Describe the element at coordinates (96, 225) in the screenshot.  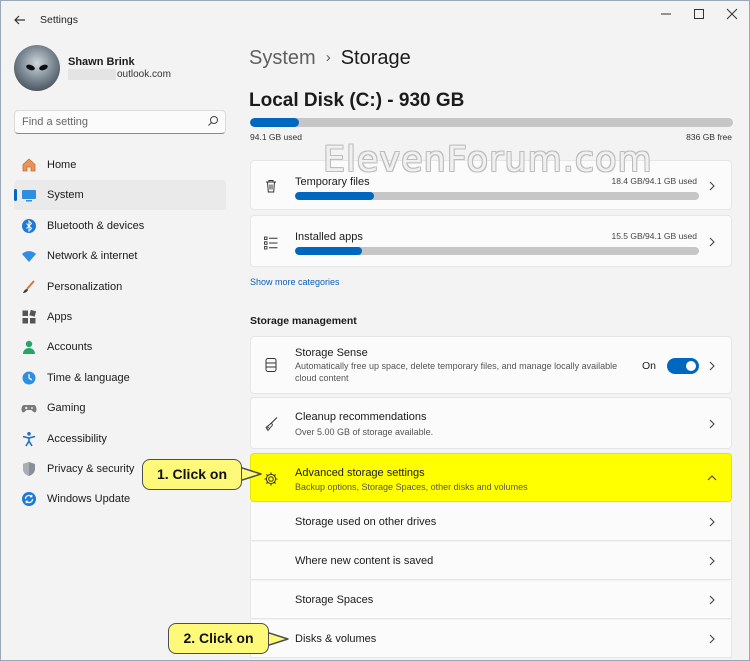
I see `sidebar-item-label: Bluetooth & devices` at that location.